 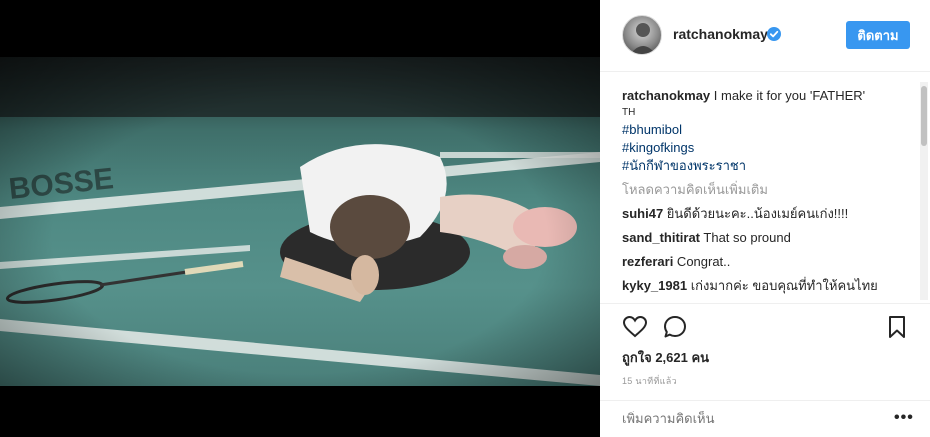 What do you see at coordinates (629, 112) in the screenshot?
I see `caption-line-2: TH` at bounding box center [629, 112].